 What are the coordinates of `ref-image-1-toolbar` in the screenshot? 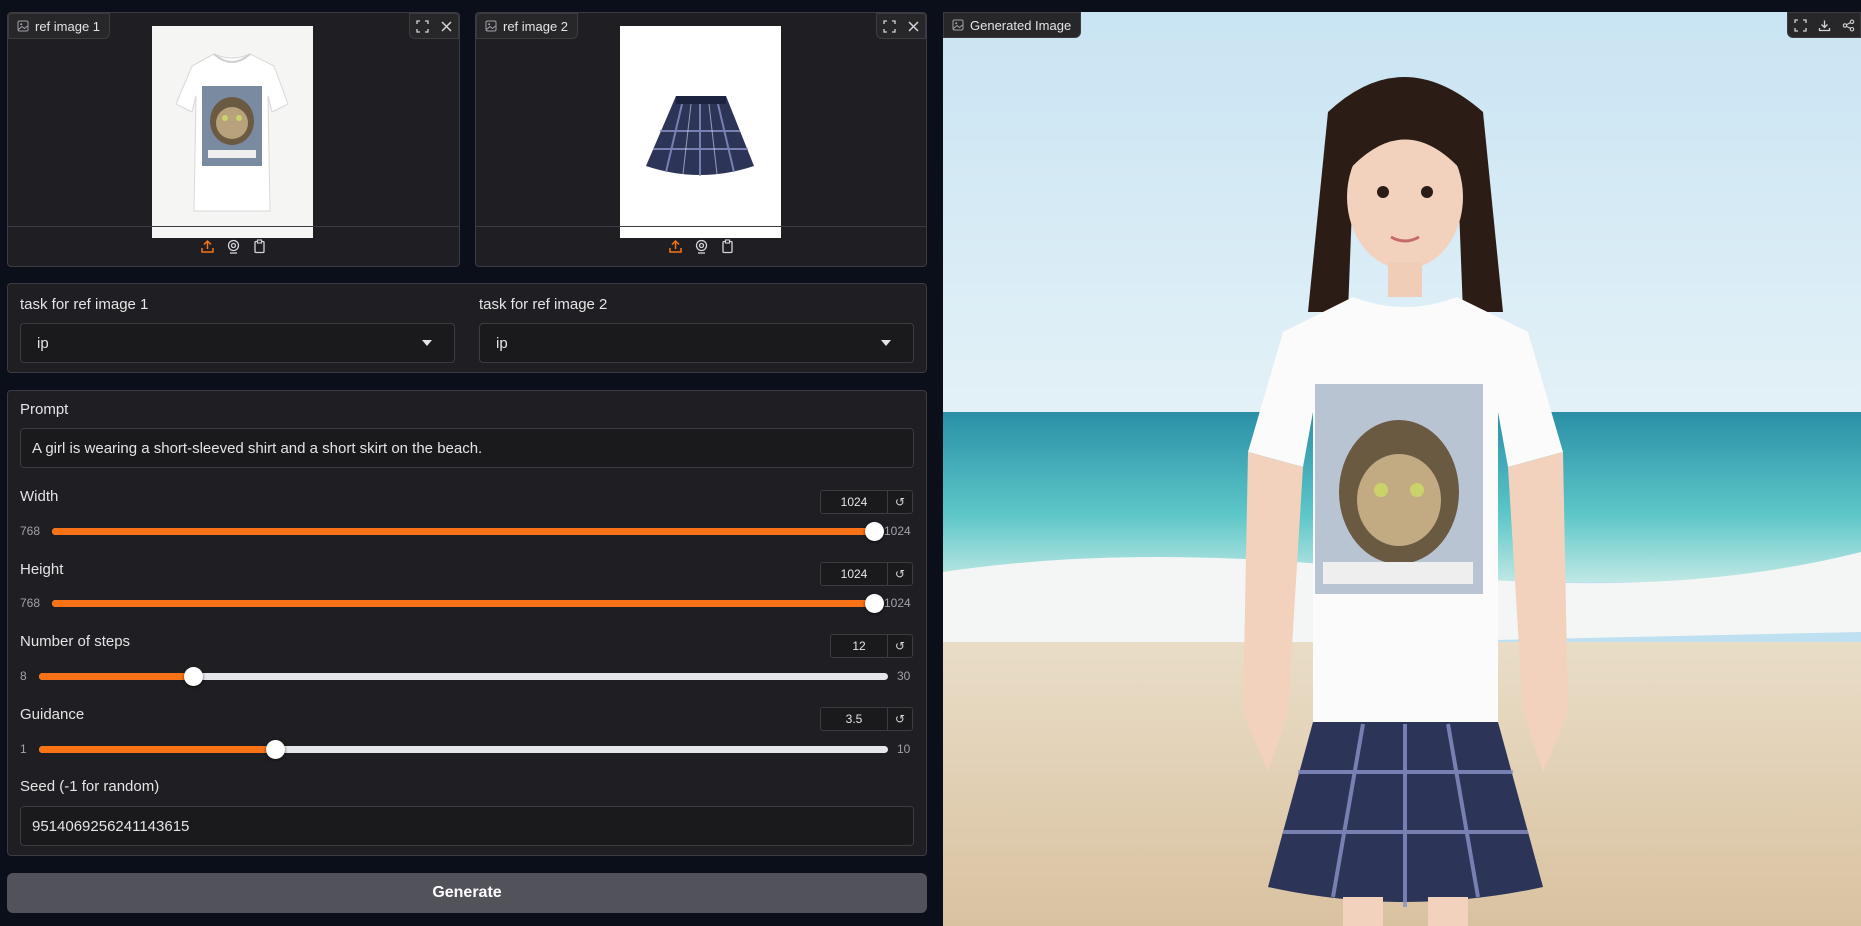 It's located at (233, 246).